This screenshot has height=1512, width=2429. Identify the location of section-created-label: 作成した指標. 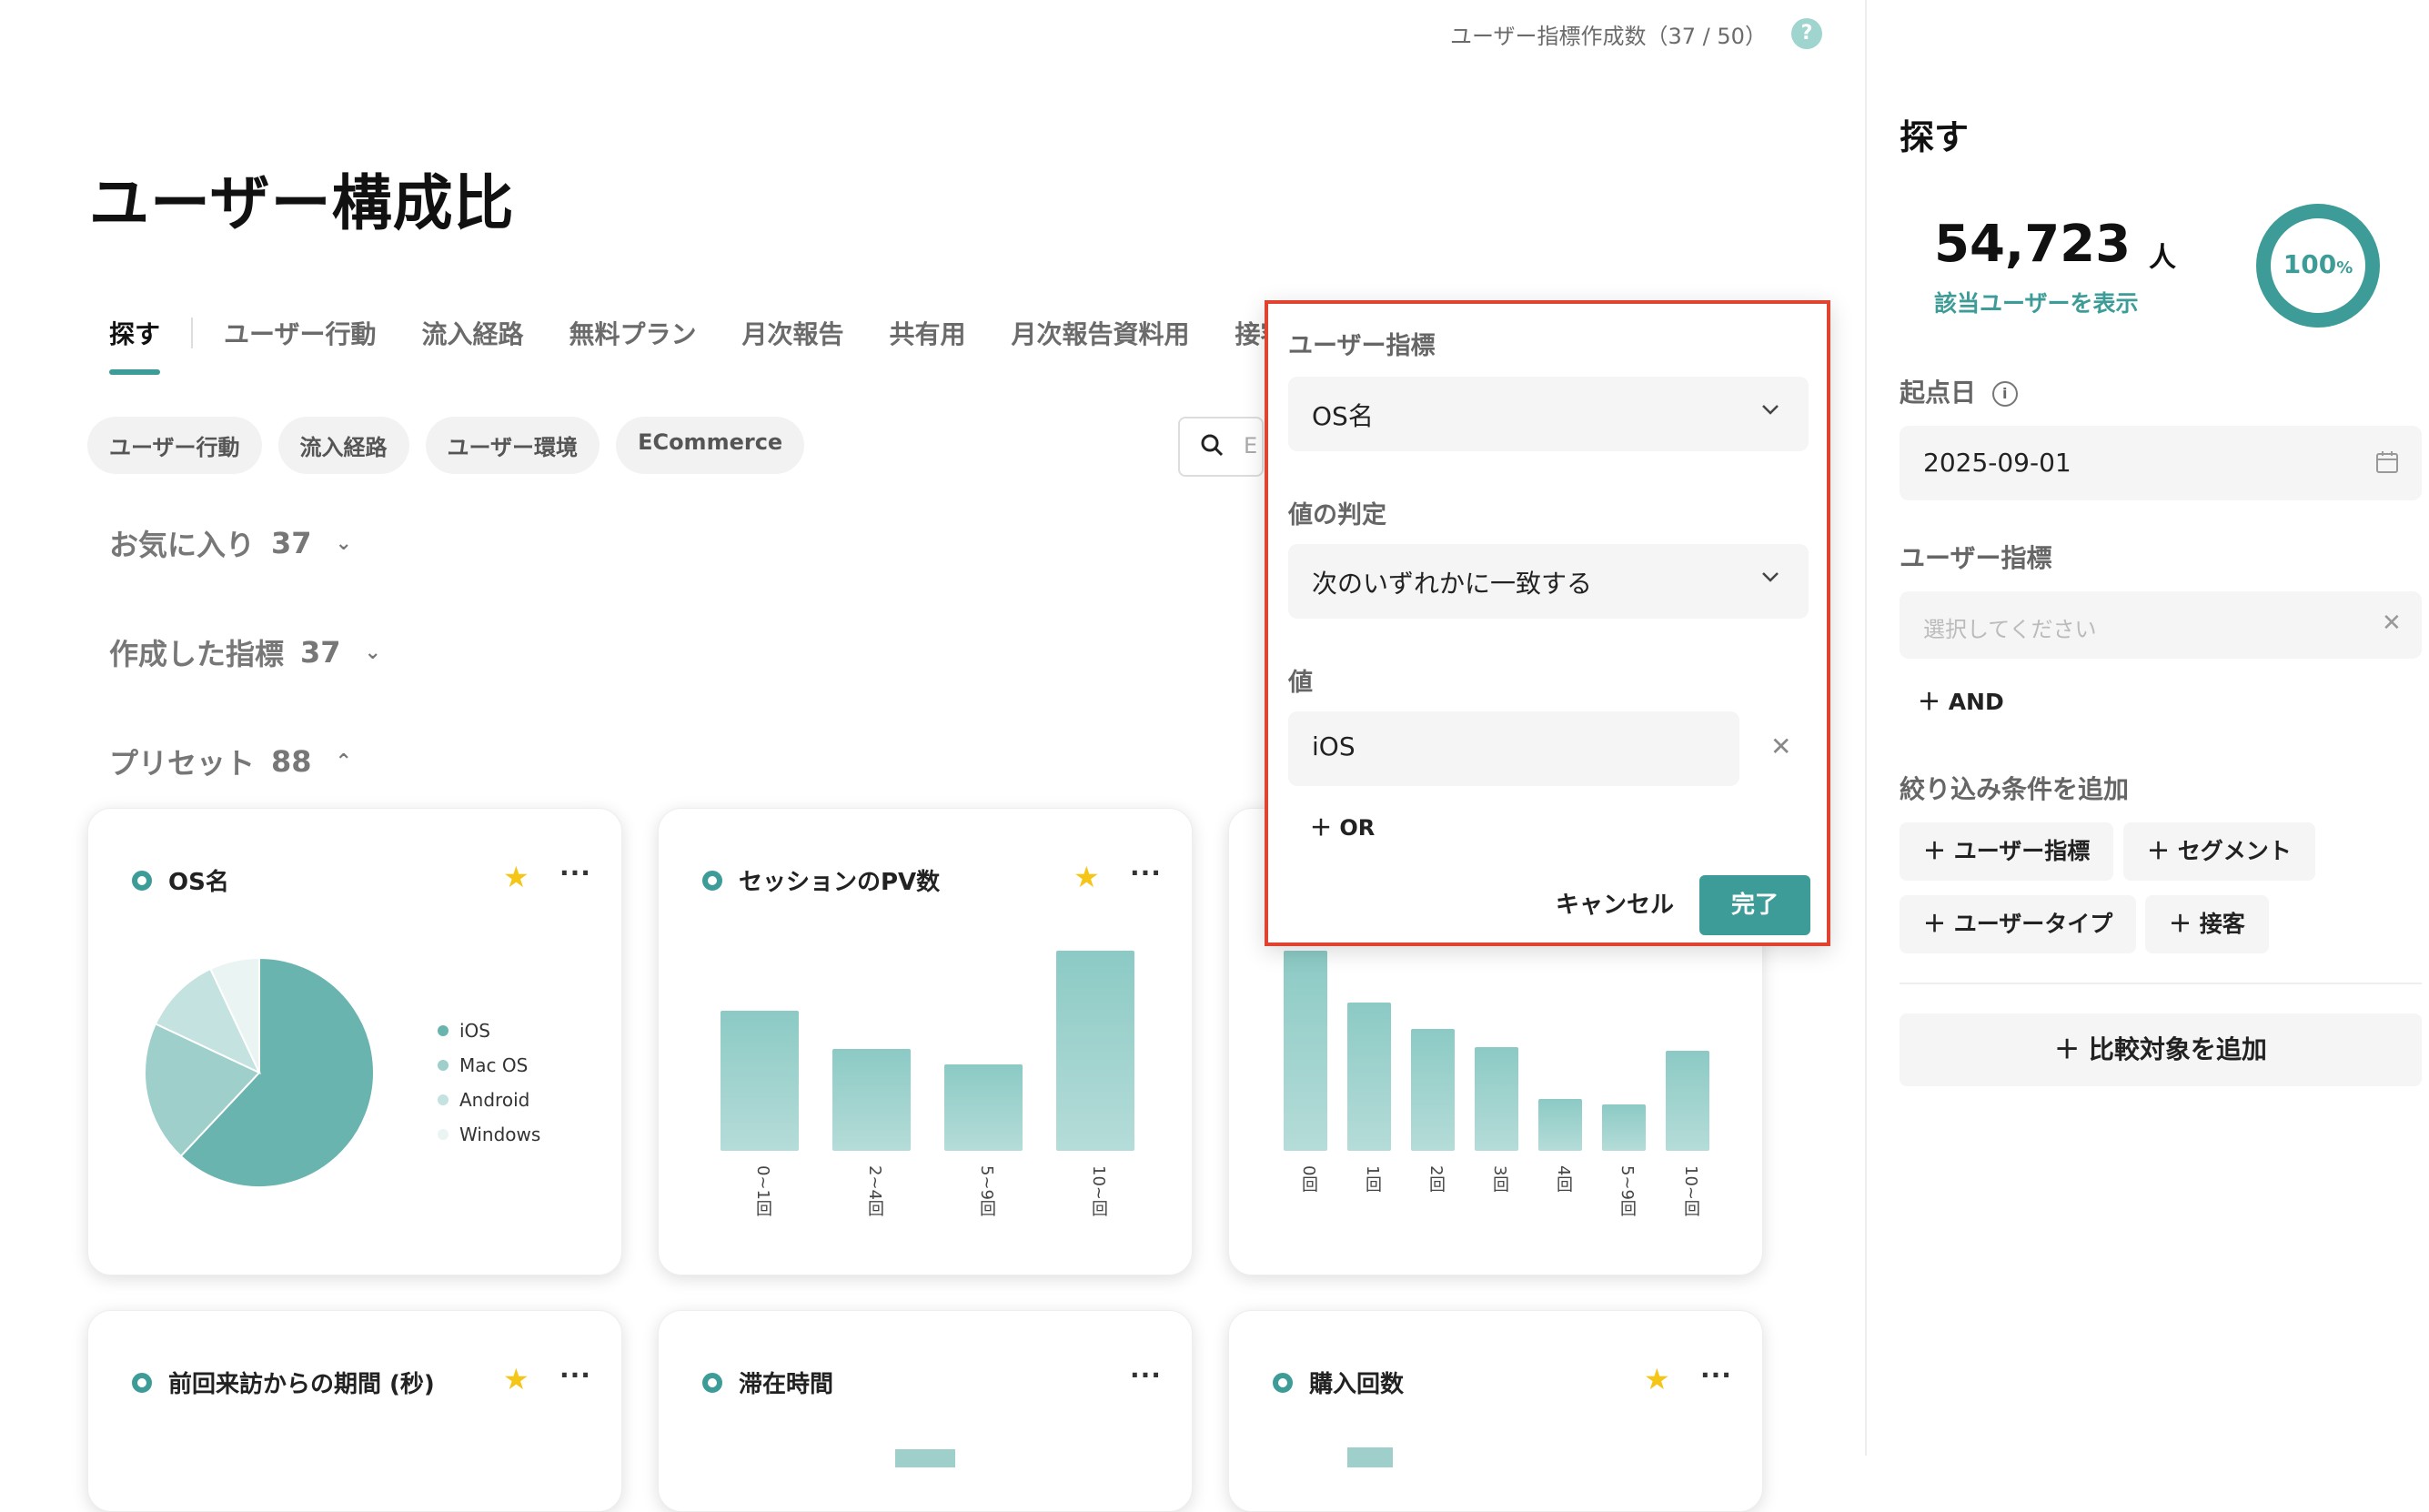
(197, 654).